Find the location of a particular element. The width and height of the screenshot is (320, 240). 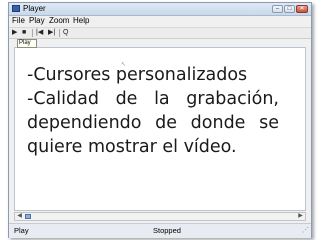

window-title: Player is located at coordinates (34, 8).